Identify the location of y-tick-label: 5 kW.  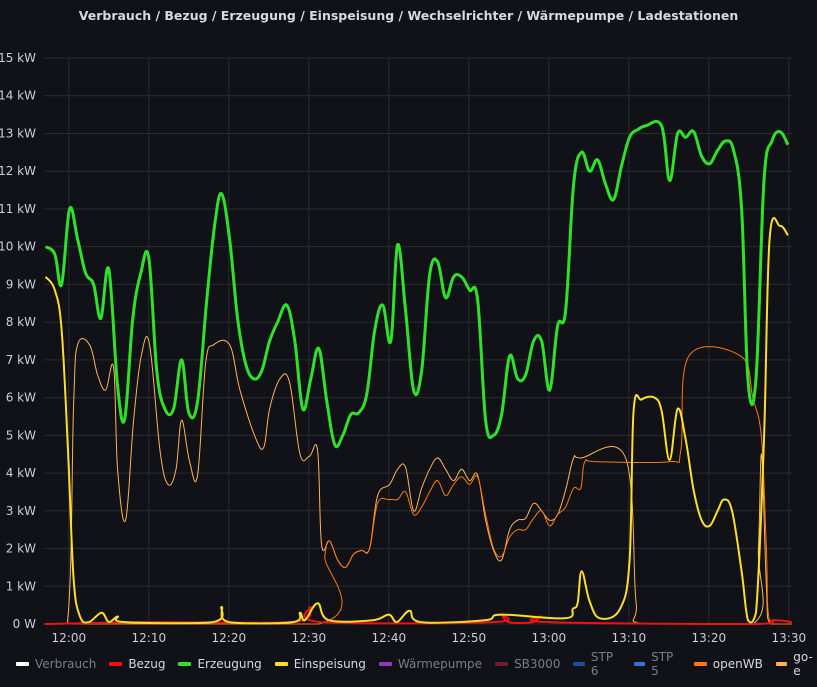
(21, 435).